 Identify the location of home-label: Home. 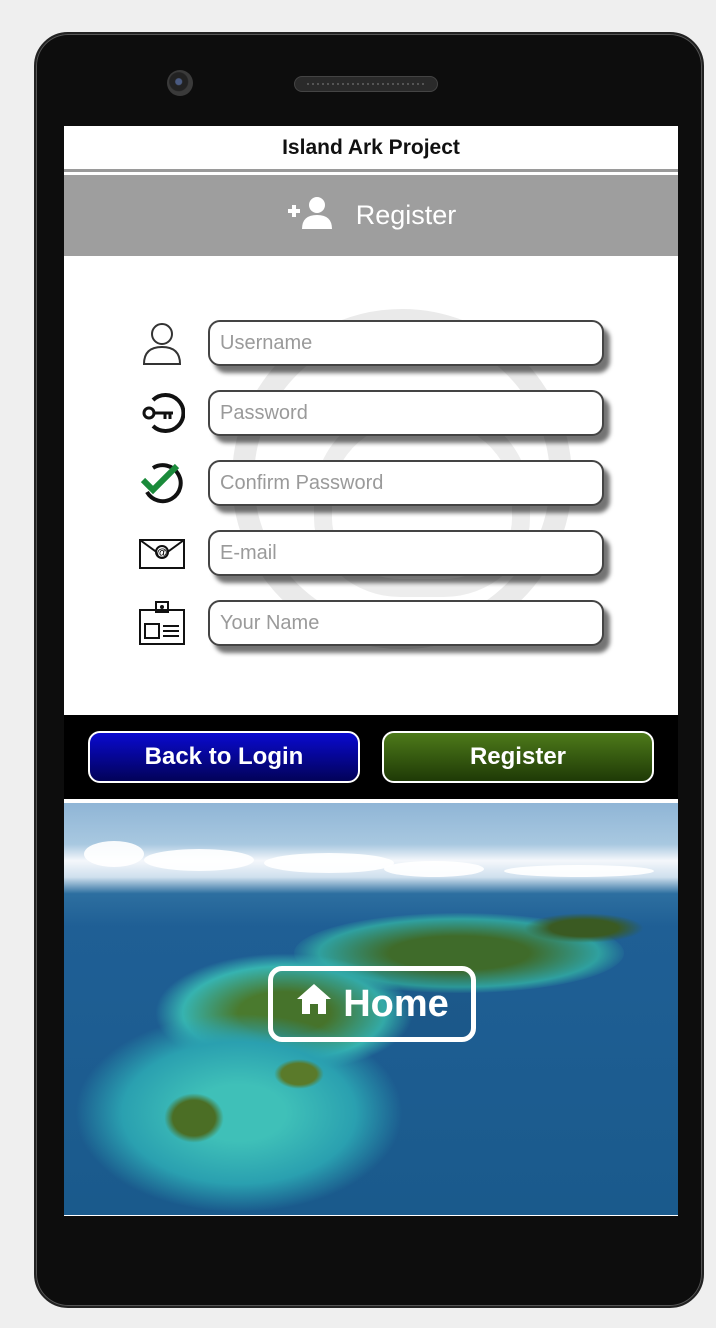
(396, 1003).